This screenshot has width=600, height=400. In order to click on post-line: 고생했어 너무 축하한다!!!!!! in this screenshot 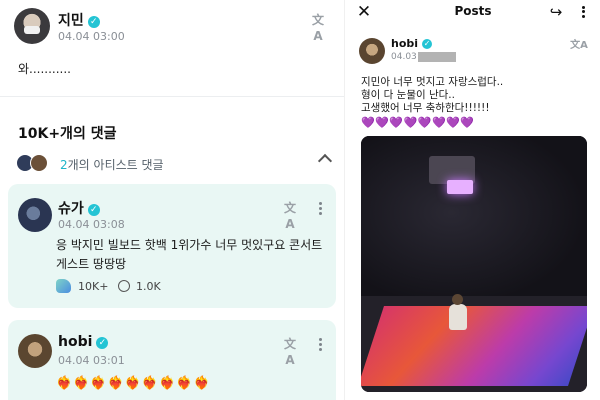, I will do `click(425, 108)`.